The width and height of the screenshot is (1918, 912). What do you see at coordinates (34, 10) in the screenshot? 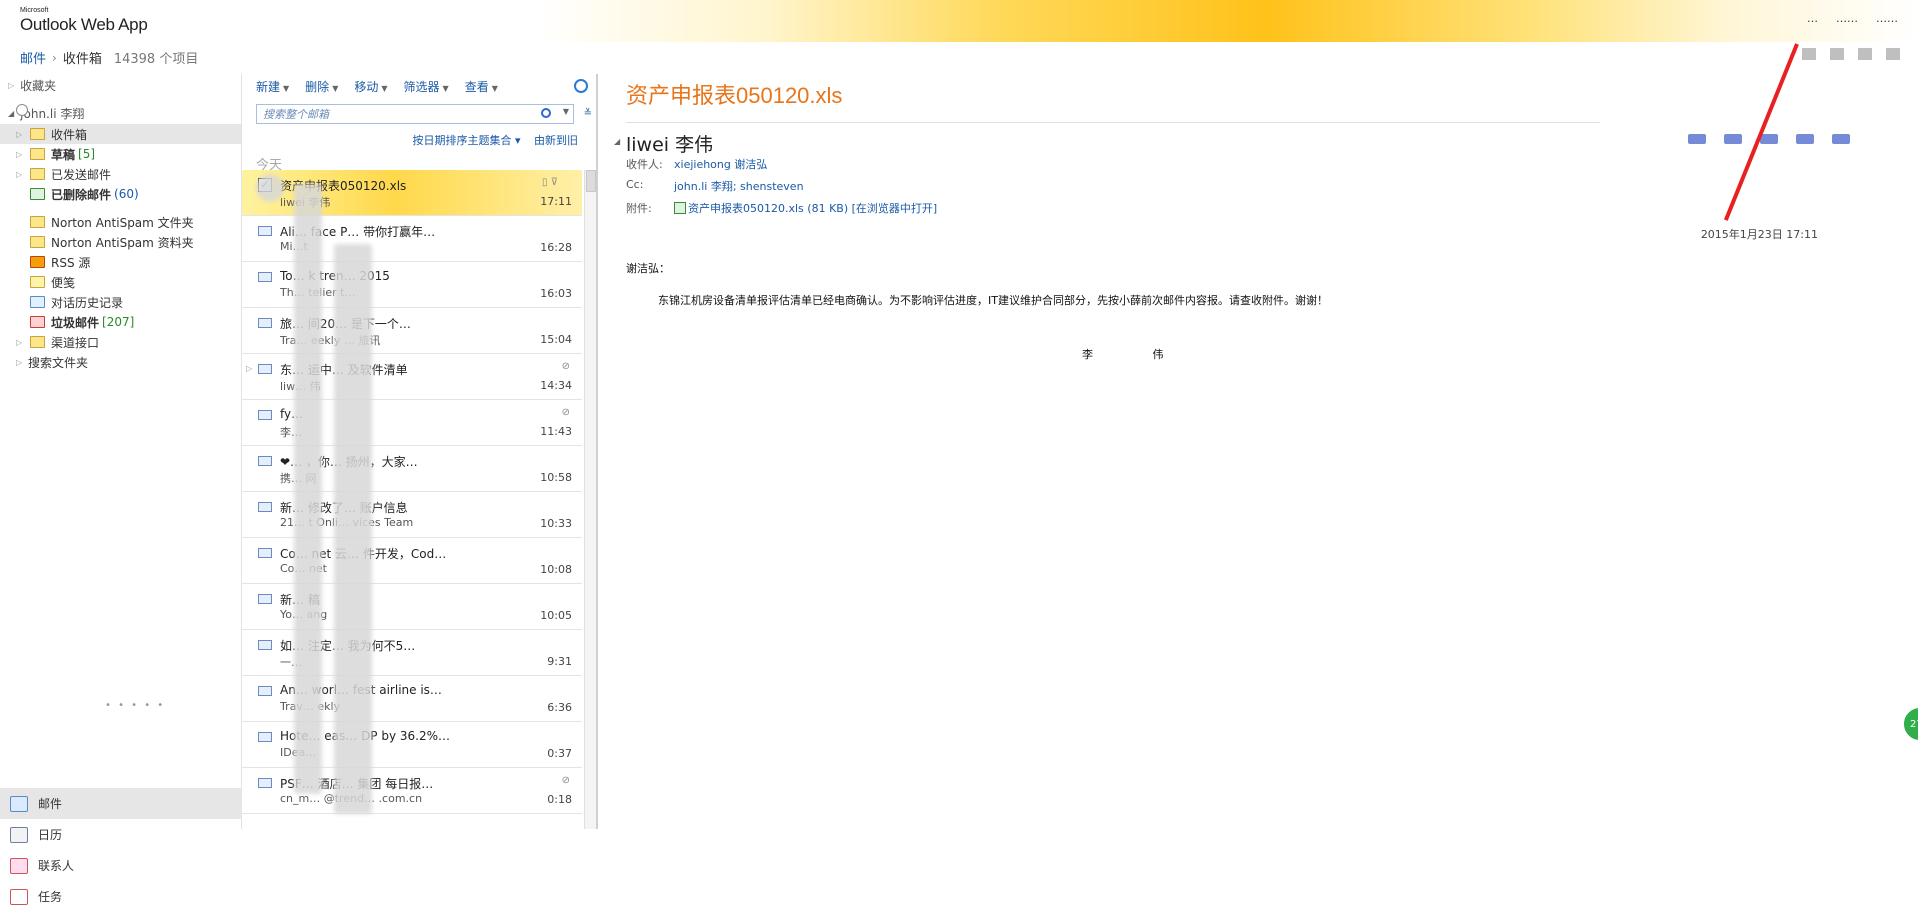
I see `brand-small: Microsoft` at bounding box center [34, 10].